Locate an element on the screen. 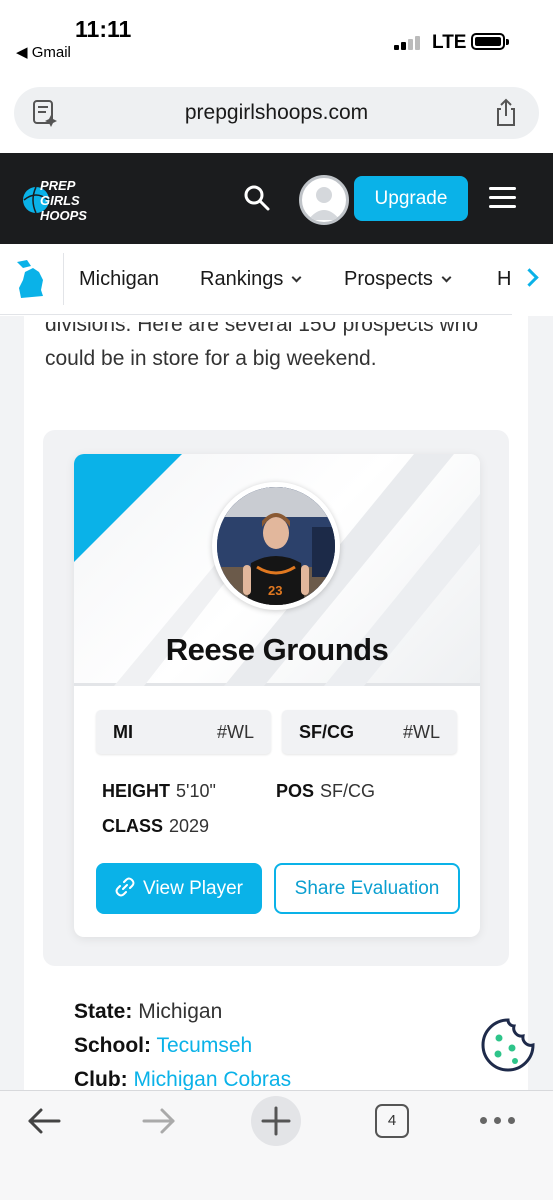 The height and width of the screenshot is (1200, 553). player-school-line: School: Tecumseh is located at coordinates (163, 1045).